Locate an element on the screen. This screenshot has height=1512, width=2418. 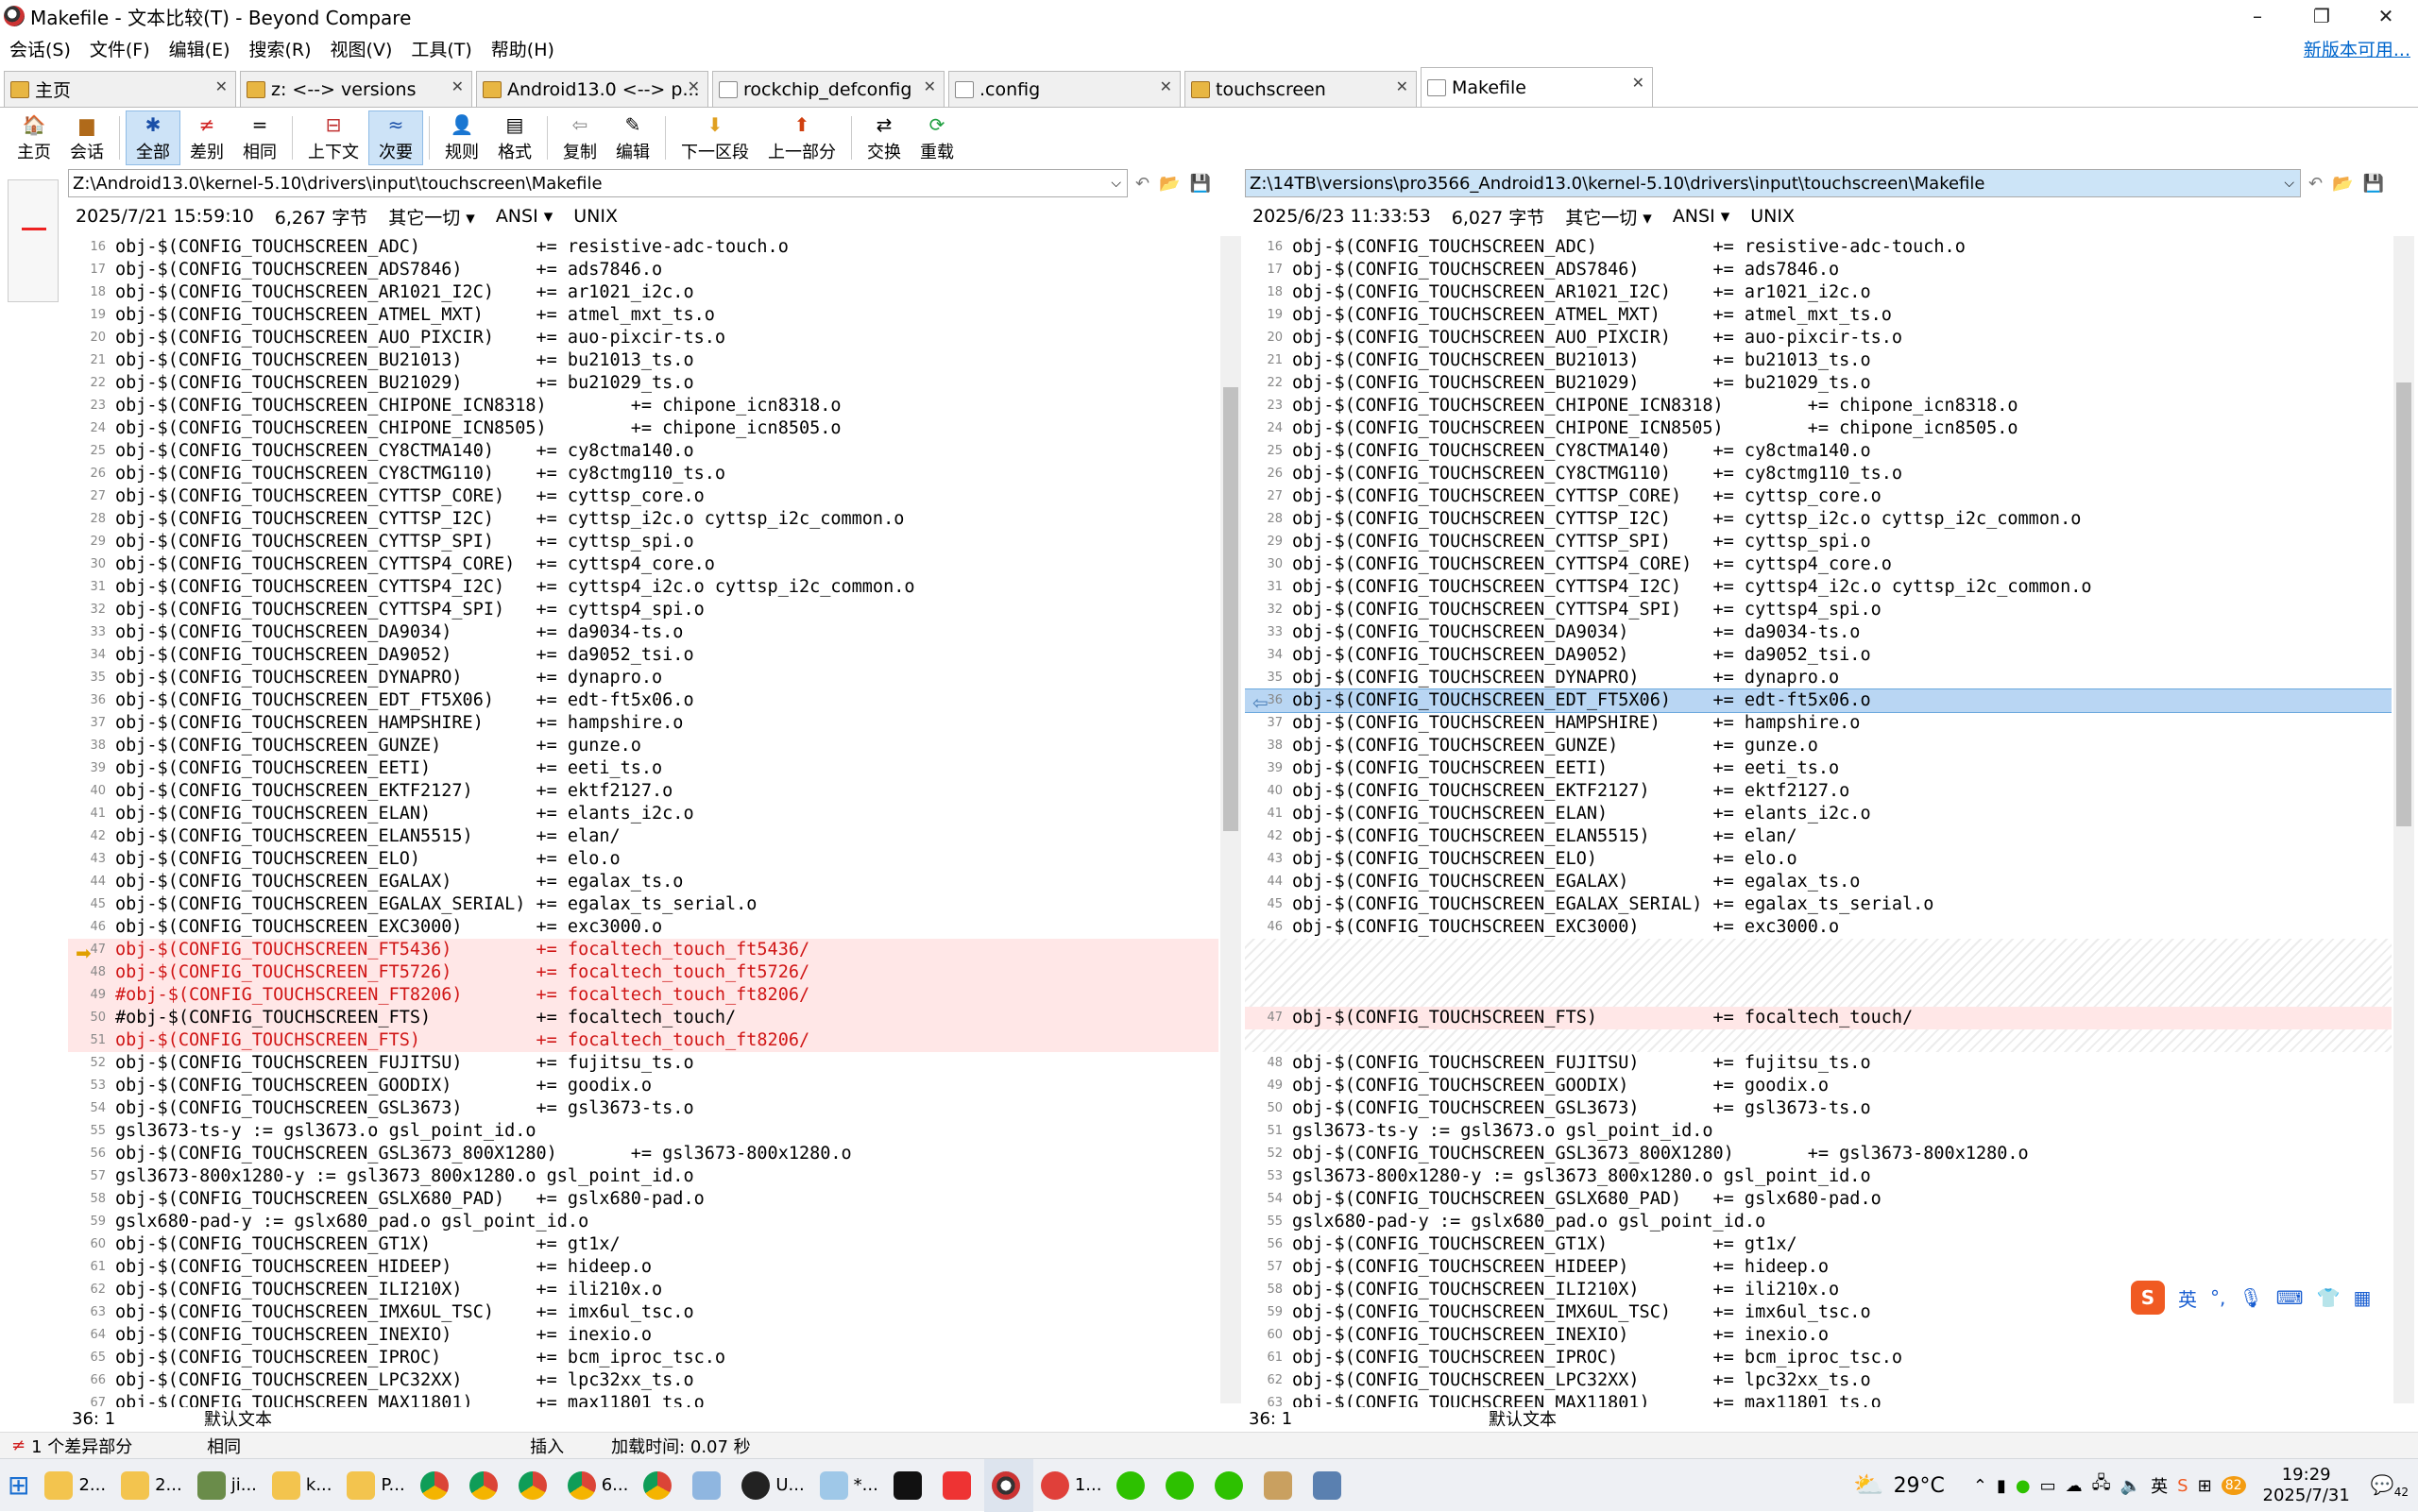
right-text-format: 默认文本 is located at coordinates (1523, 1418).